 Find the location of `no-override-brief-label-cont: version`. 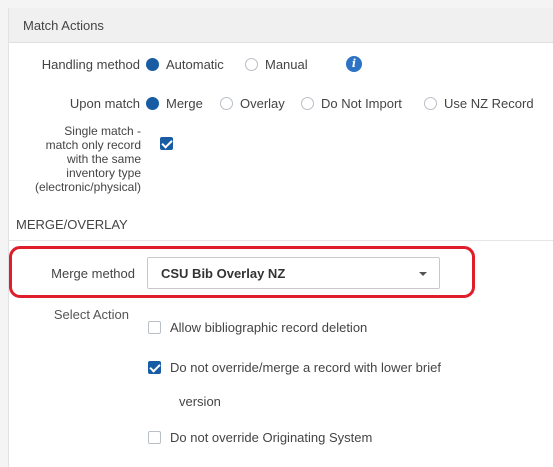

no-override-brief-label-cont: version is located at coordinates (200, 401).